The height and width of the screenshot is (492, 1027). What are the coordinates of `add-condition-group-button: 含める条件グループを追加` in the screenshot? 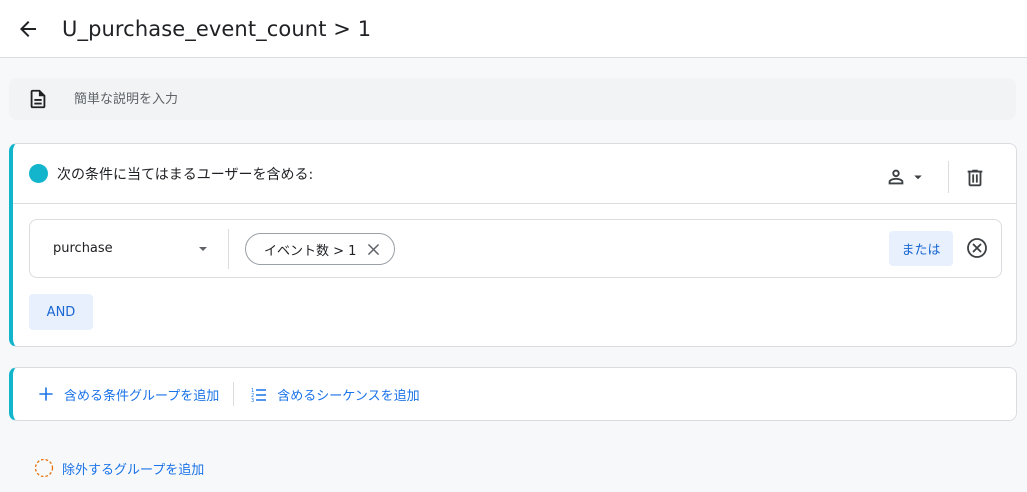 It's located at (128, 394).